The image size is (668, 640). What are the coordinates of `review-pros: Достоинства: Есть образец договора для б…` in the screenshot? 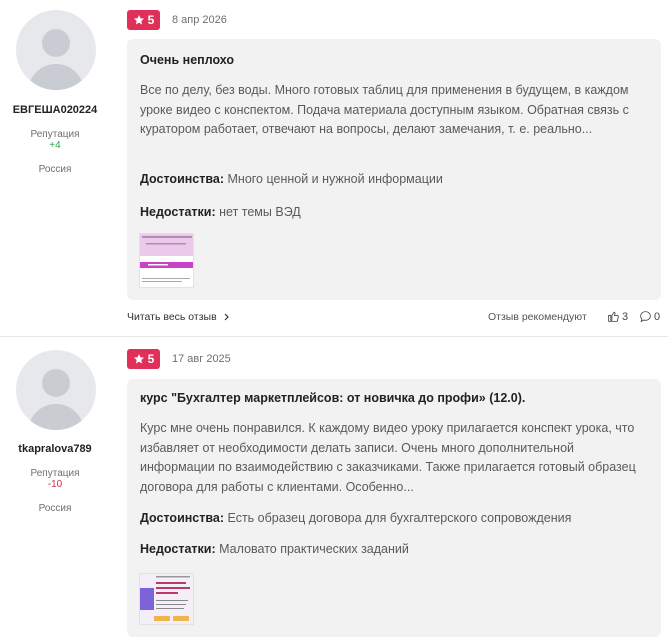 It's located at (355, 518).